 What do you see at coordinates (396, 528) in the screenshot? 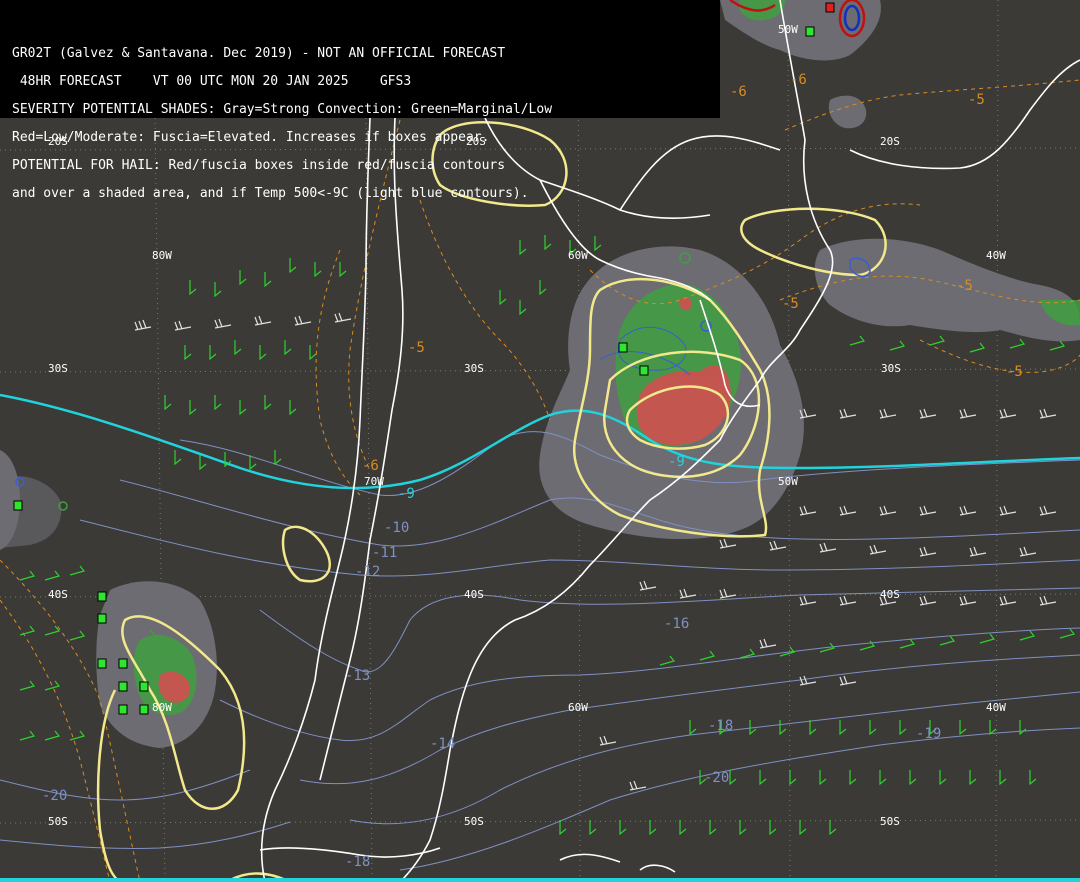
I see `temp-label-m10: -10` at bounding box center [396, 528].